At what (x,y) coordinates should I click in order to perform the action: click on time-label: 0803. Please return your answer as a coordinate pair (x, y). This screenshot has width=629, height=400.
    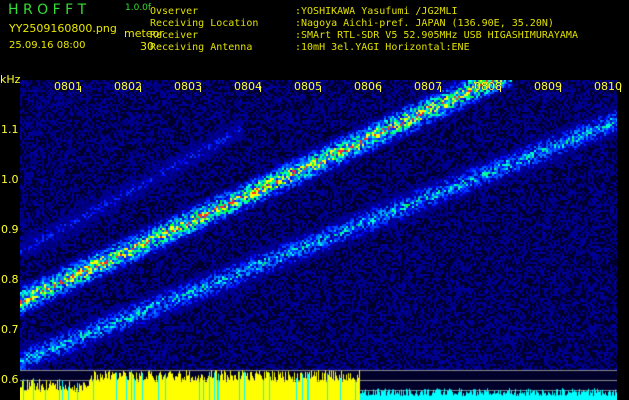
    Looking at the image, I should click on (188, 86).